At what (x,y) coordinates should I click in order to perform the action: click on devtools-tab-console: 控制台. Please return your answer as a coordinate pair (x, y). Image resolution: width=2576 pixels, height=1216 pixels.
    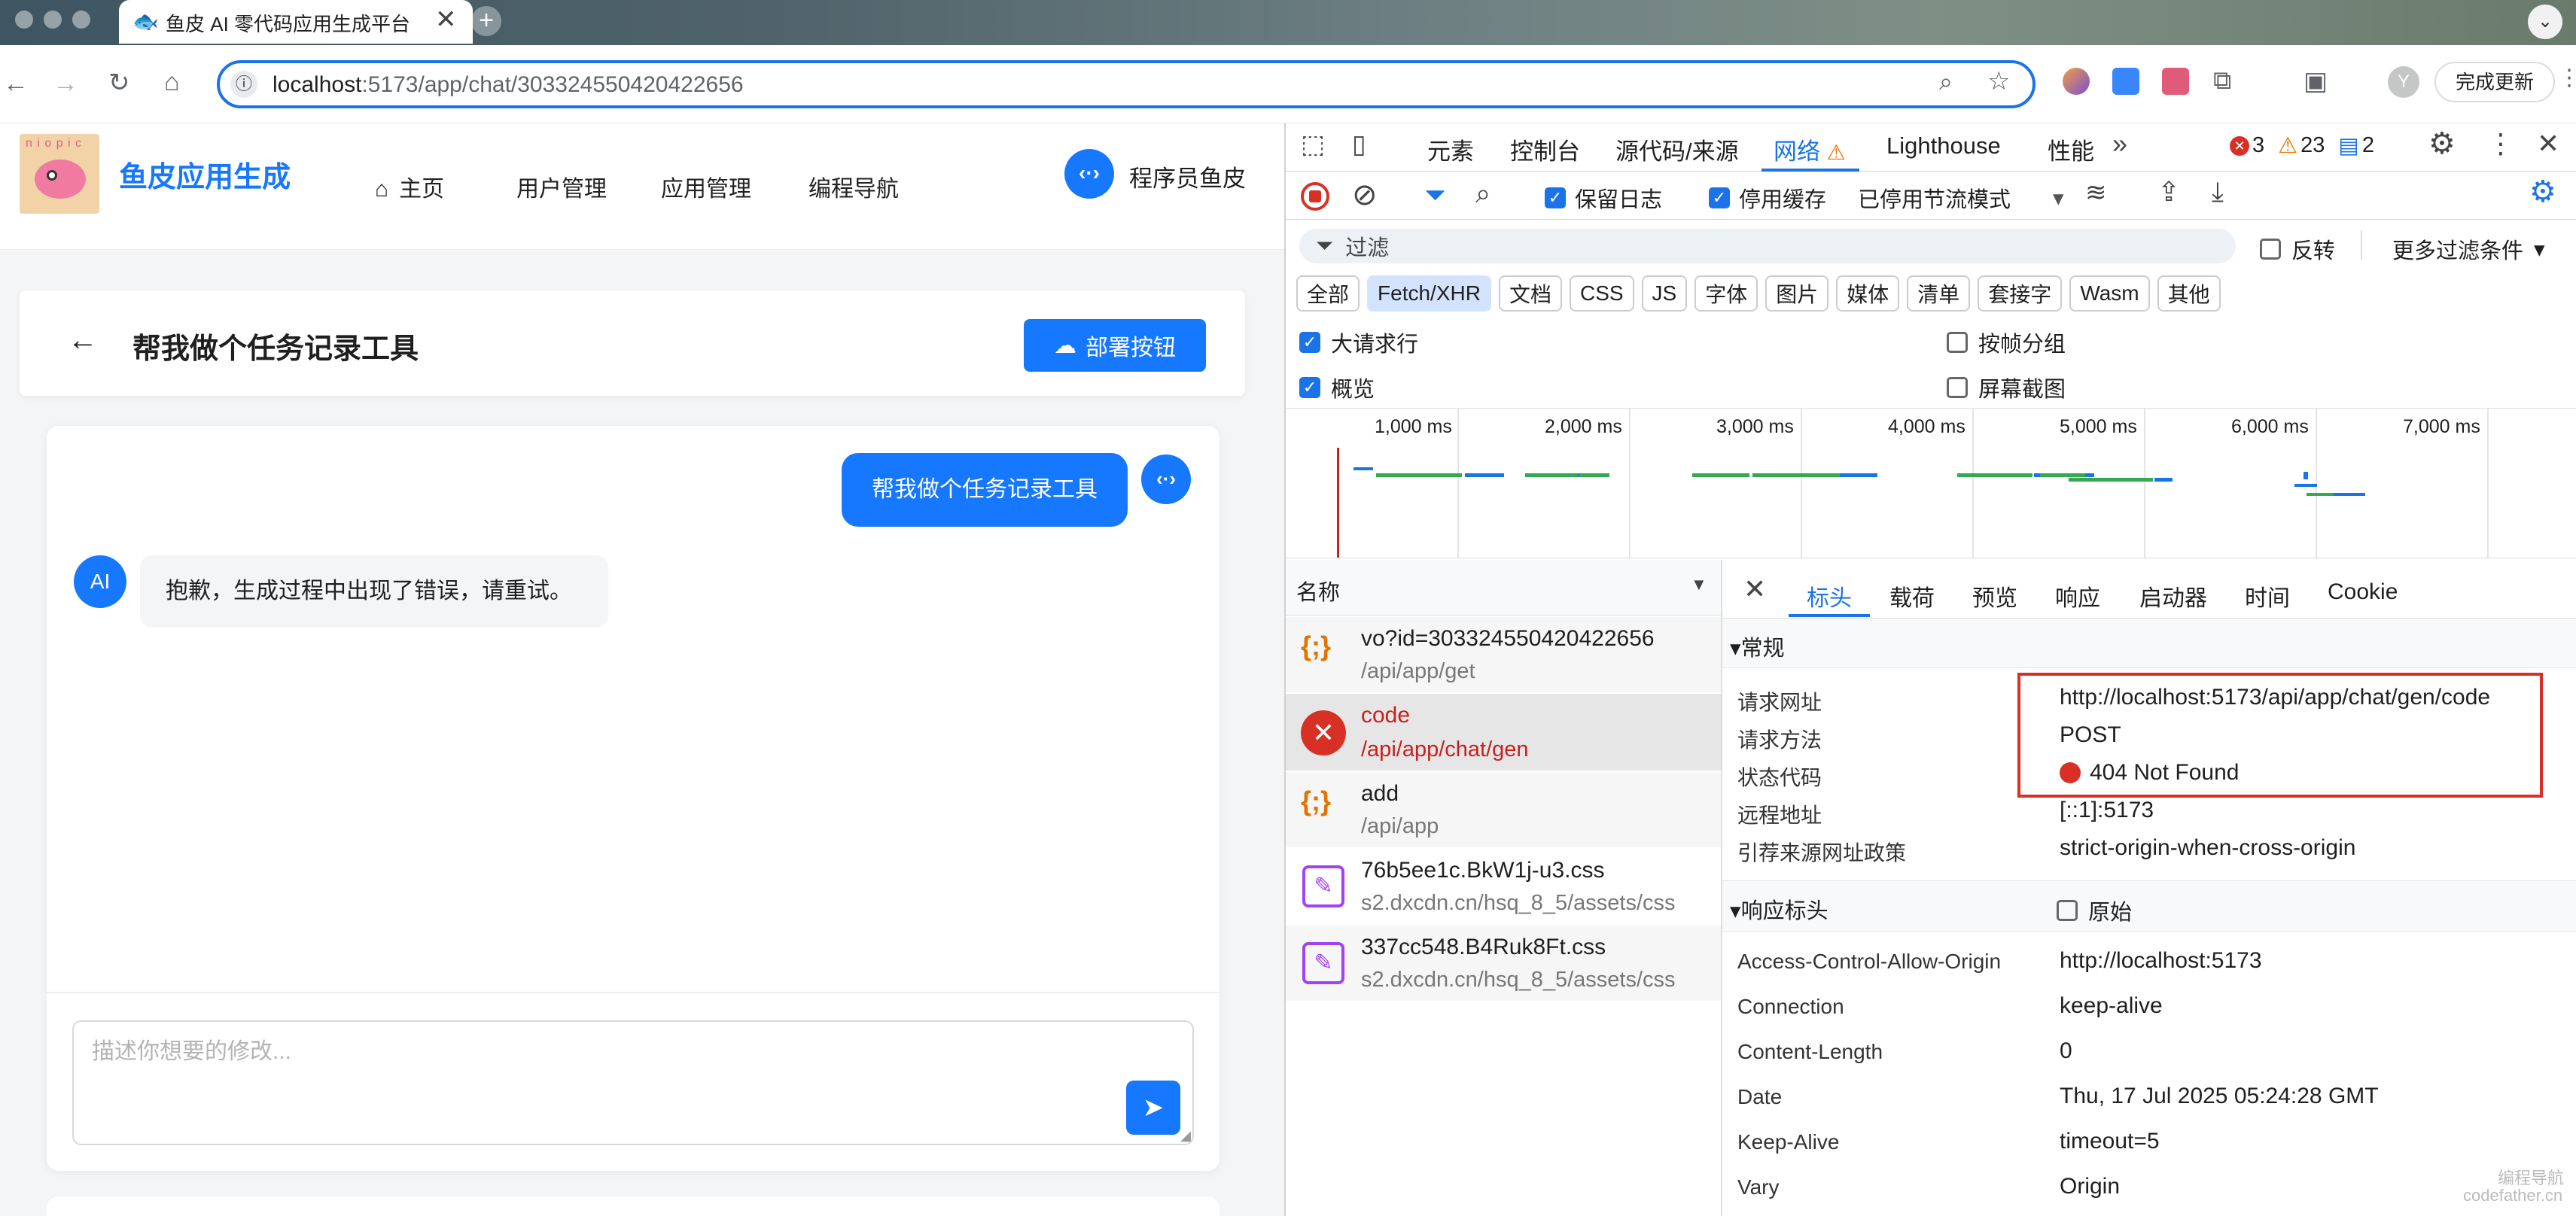
    Looking at the image, I should click on (1545, 149).